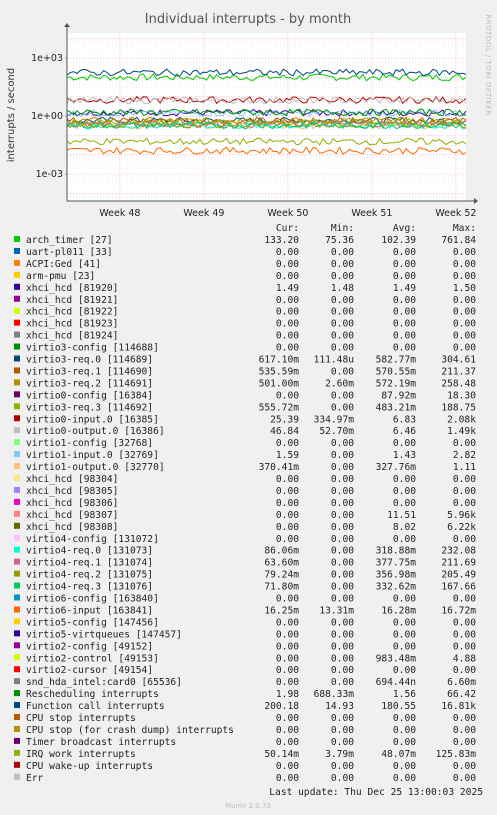 The image size is (497, 815). Describe the element at coordinates (342, 228) in the screenshot. I see `legend-column-header: Min:` at that location.